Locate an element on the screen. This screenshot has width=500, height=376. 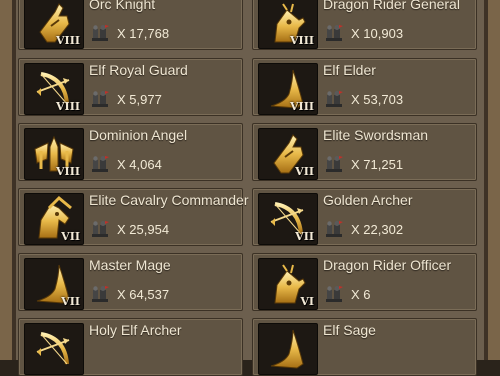
troop-card: VII Elite Swordsman X 71,251 is located at coordinates (364, 152).